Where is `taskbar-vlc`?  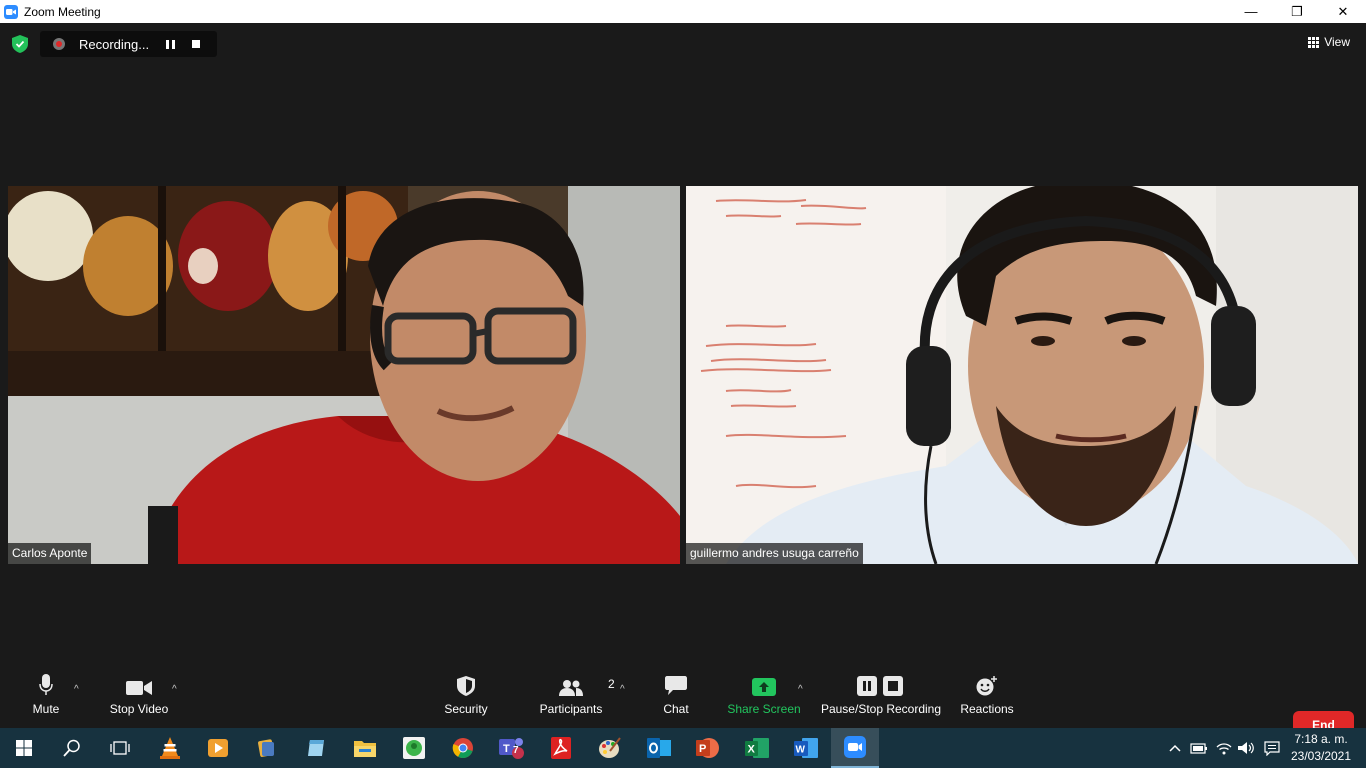 taskbar-vlc is located at coordinates (170, 748).